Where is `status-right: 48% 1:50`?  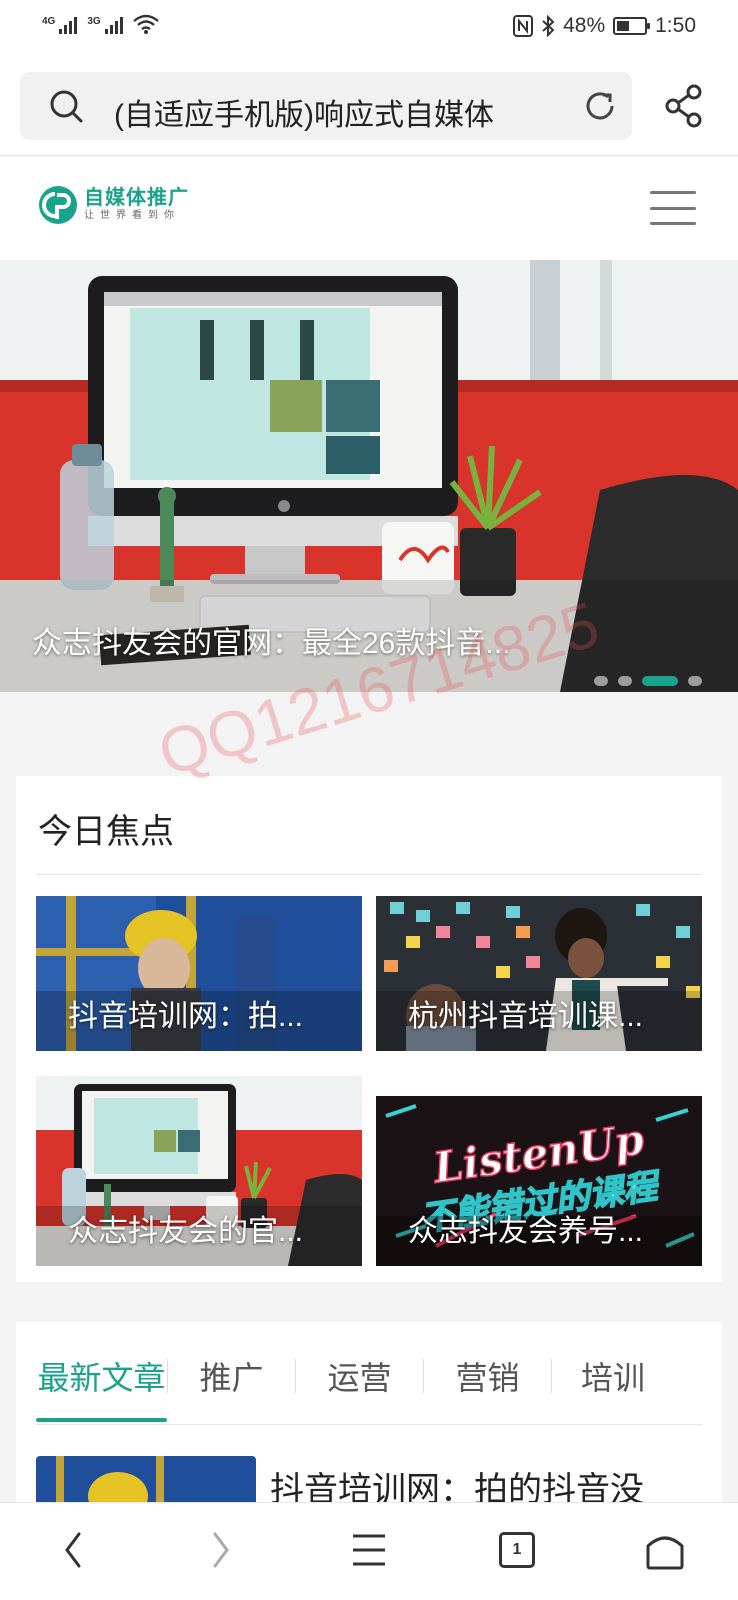
status-right: 48% 1:50 is located at coordinates (604, 26).